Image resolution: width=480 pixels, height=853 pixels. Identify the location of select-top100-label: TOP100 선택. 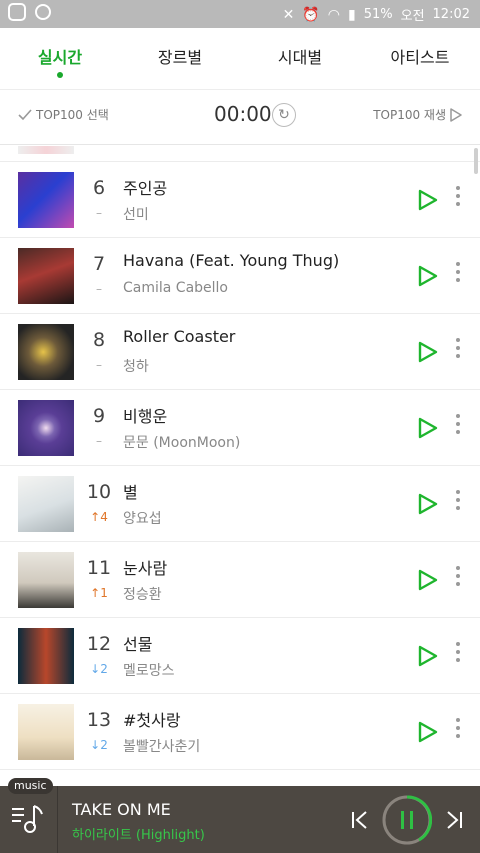
(72, 115).